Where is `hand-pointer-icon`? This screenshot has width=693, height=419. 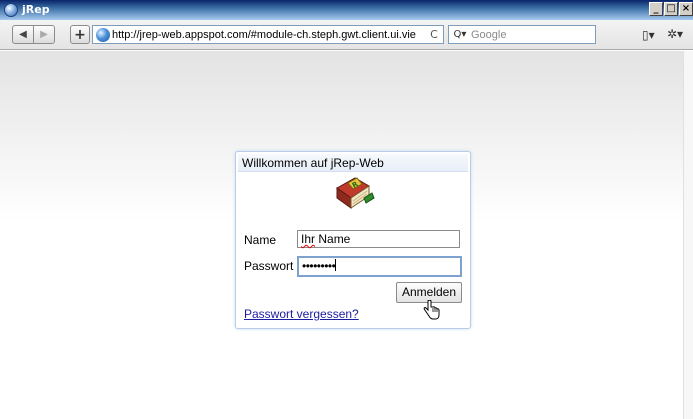 hand-pointer-icon is located at coordinates (431, 310).